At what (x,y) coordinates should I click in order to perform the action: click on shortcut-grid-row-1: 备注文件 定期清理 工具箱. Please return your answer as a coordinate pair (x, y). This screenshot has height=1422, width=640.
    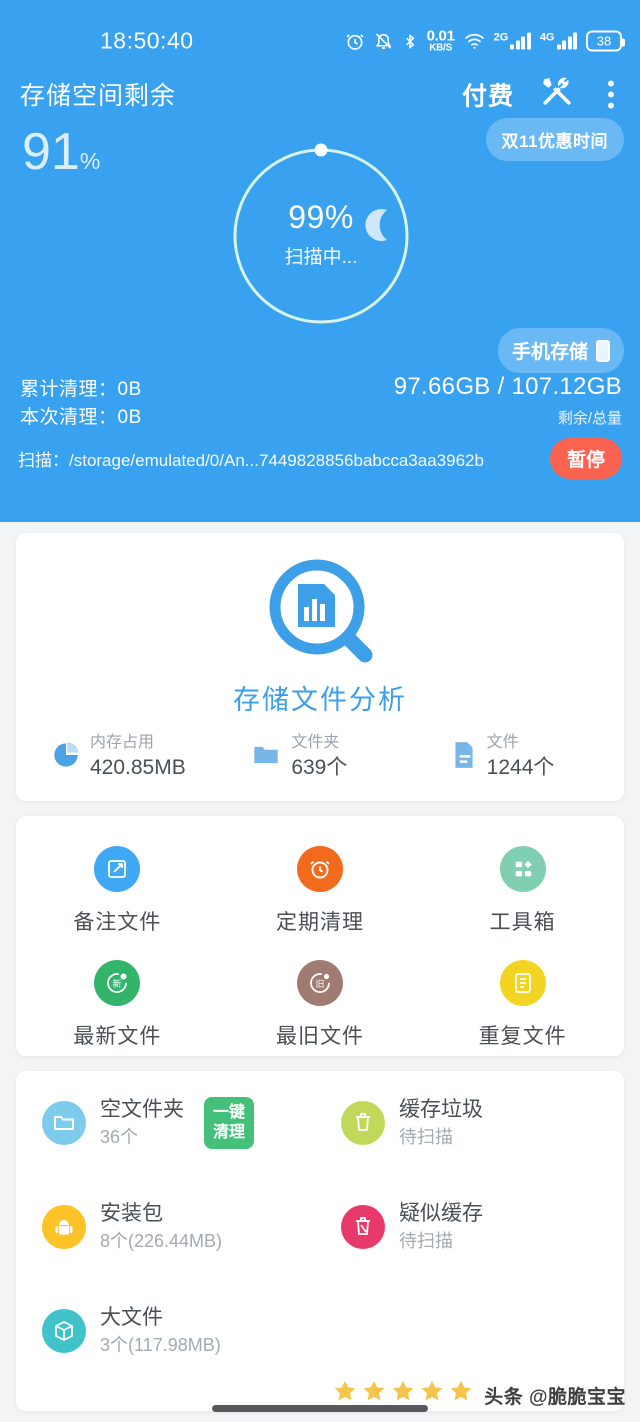
    Looking at the image, I should click on (320, 891).